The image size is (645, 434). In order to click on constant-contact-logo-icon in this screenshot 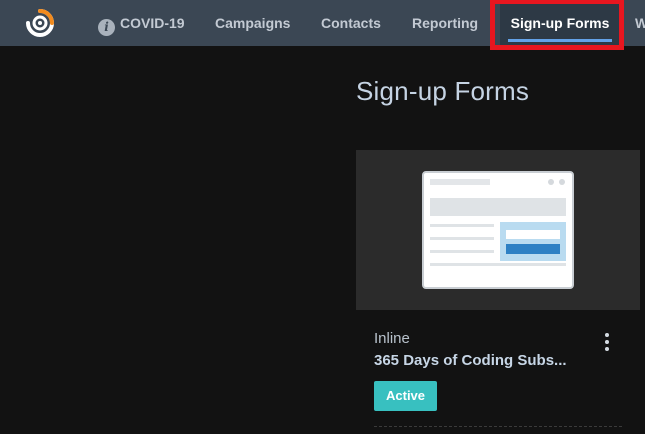, I will do `click(40, 23)`.